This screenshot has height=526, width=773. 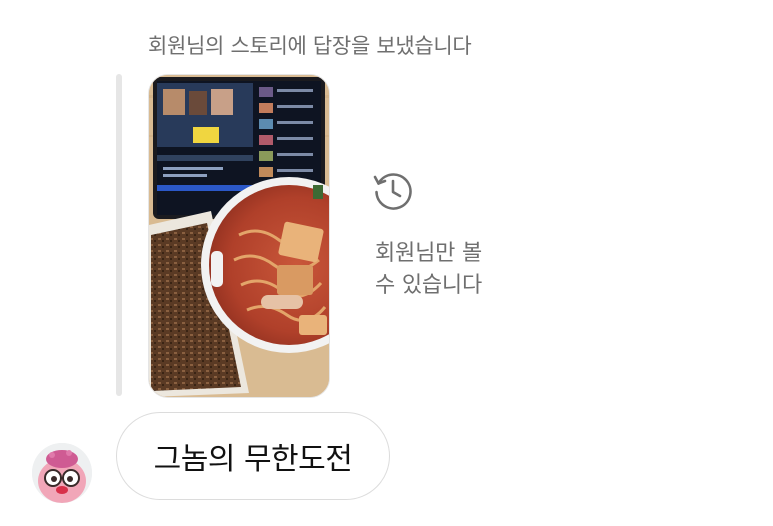 What do you see at coordinates (392, 191) in the screenshot?
I see `history-icon` at bounding box center [392, 191].